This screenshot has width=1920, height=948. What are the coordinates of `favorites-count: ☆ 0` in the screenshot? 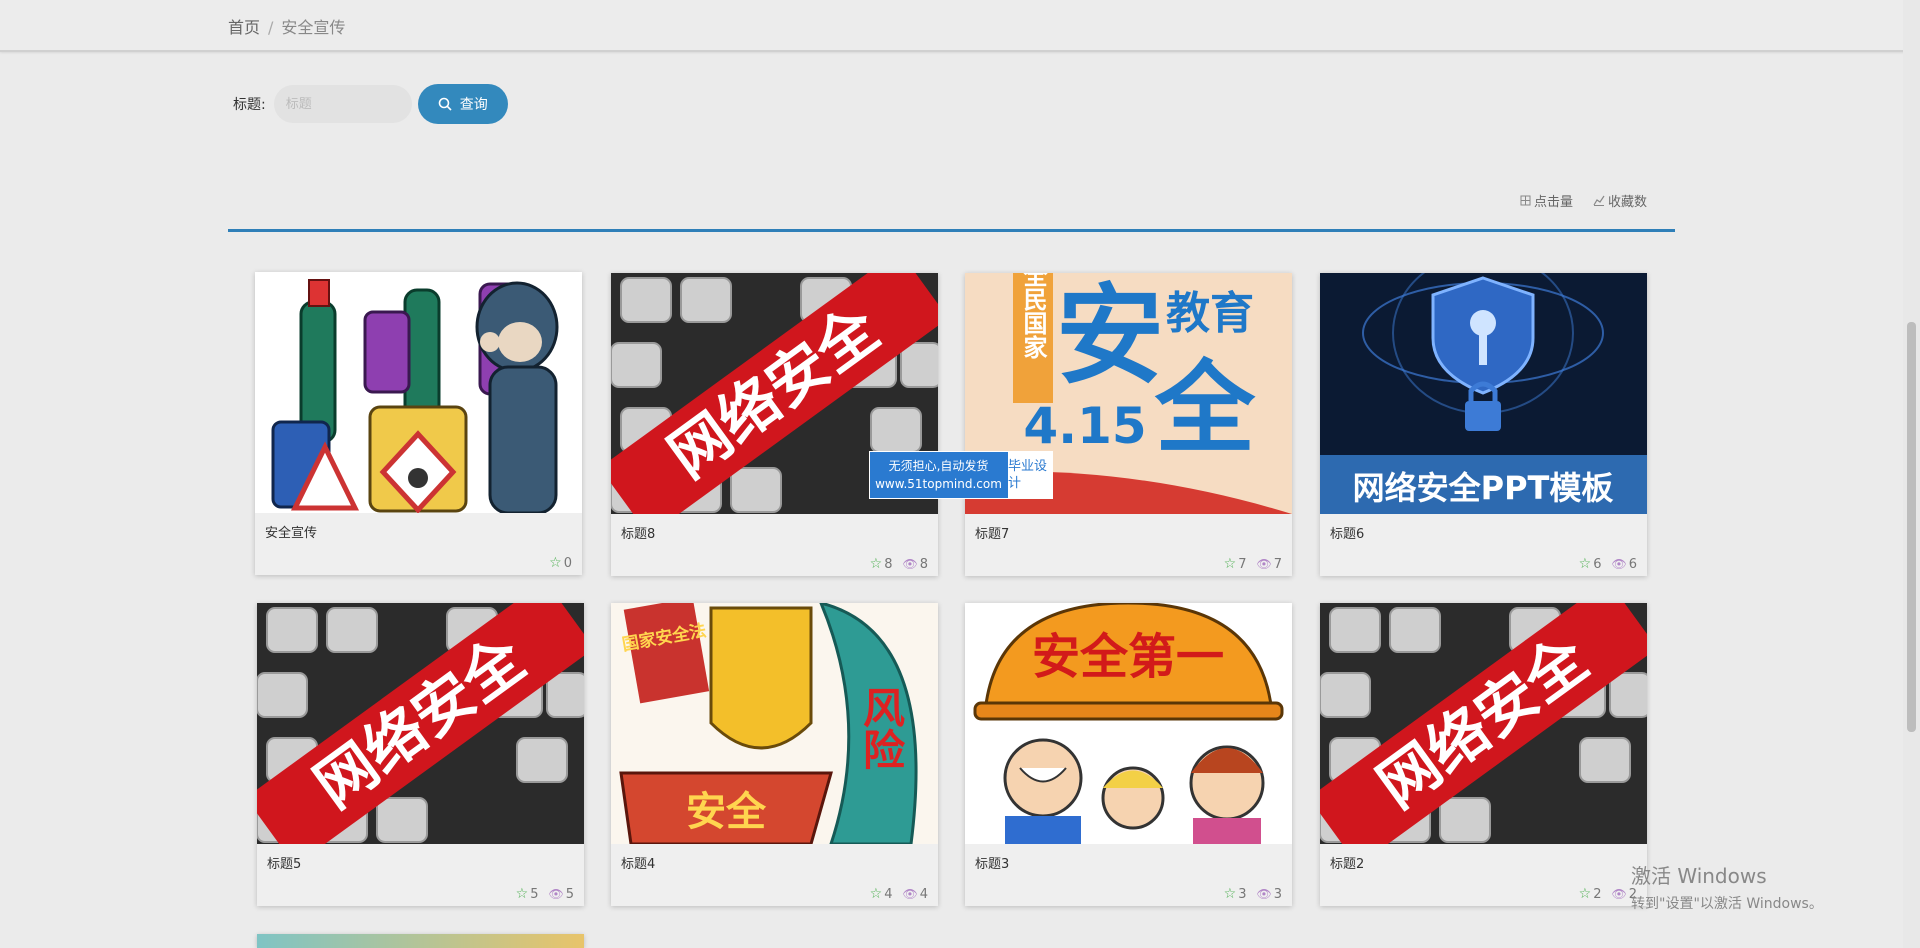 It's located at (560, 563).